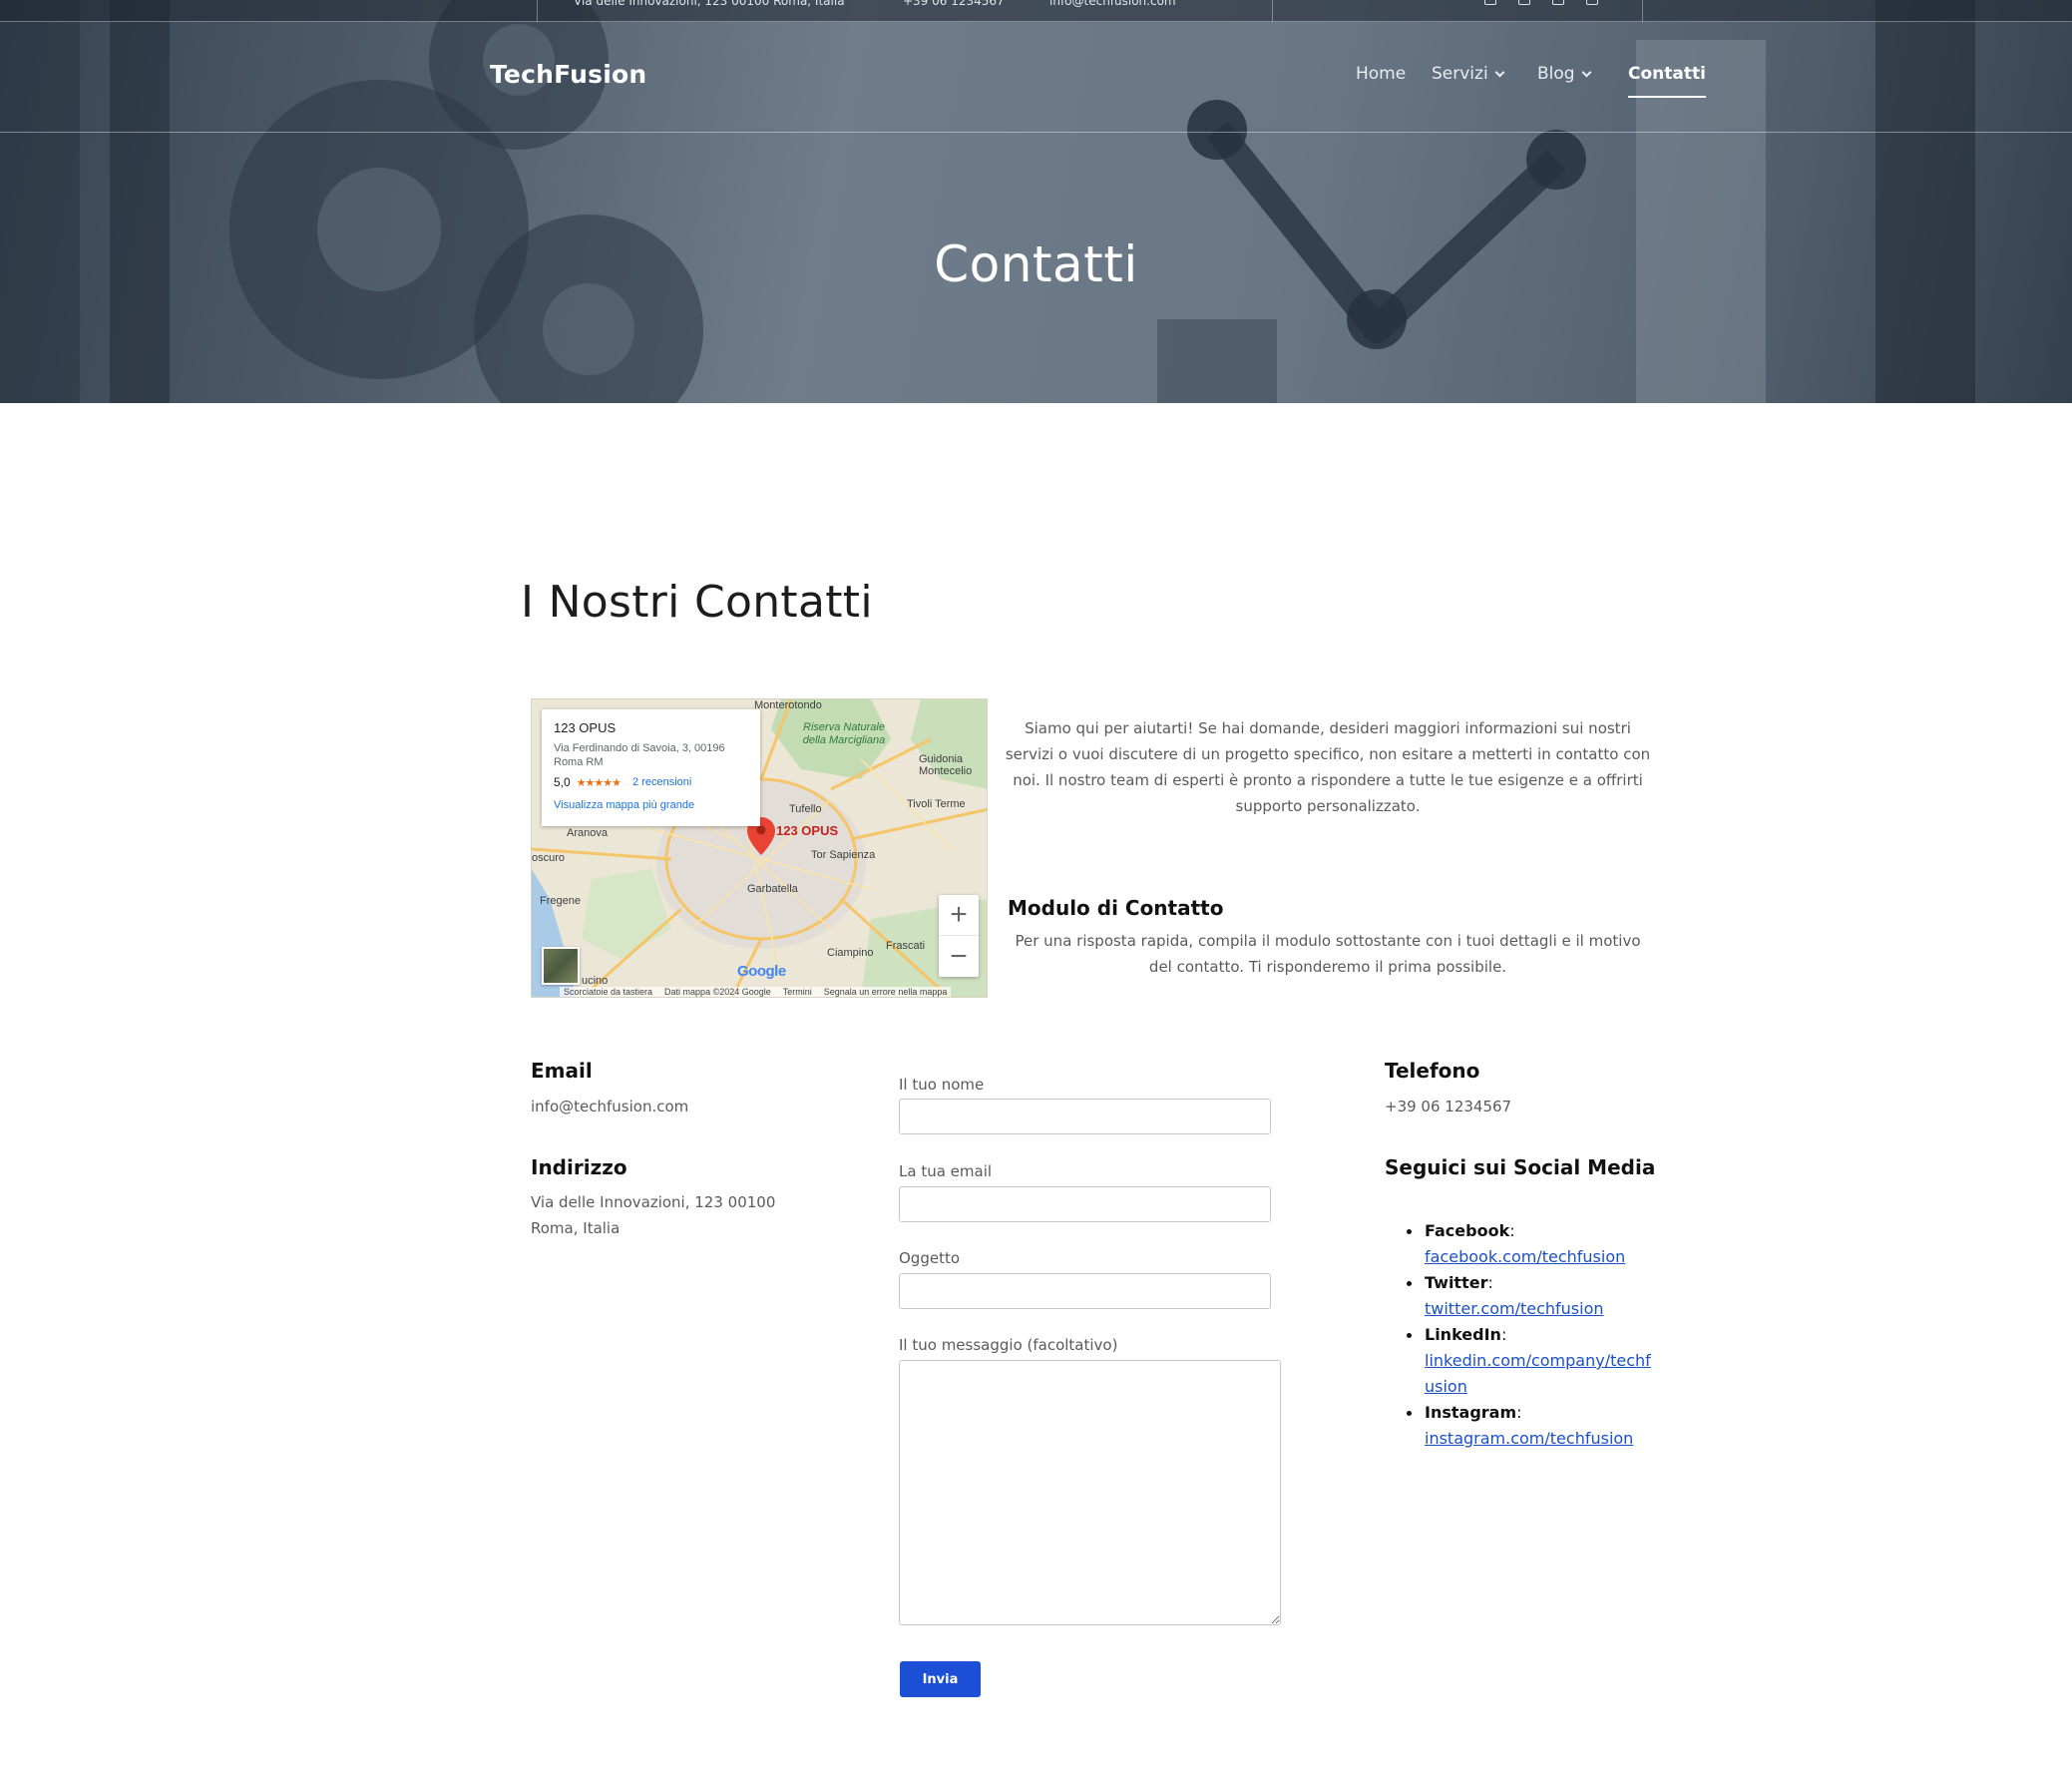  I want to click on map-label-ciampino: Ciampino, so click(850, 953).